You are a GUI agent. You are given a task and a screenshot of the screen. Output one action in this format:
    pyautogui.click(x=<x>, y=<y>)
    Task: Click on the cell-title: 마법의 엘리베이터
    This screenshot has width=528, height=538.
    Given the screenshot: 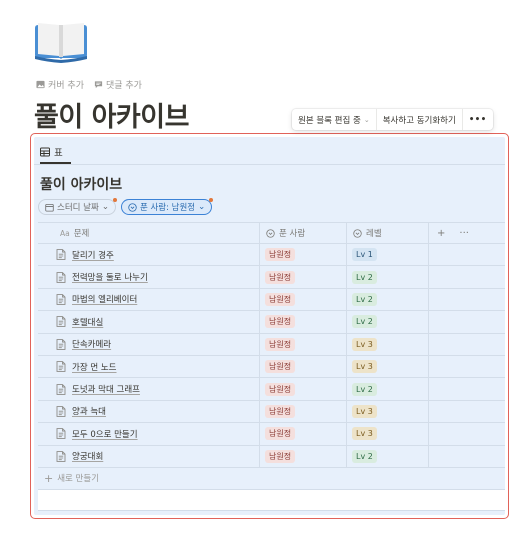 What is the action you would take?
    pyautogui.click(x=149, y=299)
    